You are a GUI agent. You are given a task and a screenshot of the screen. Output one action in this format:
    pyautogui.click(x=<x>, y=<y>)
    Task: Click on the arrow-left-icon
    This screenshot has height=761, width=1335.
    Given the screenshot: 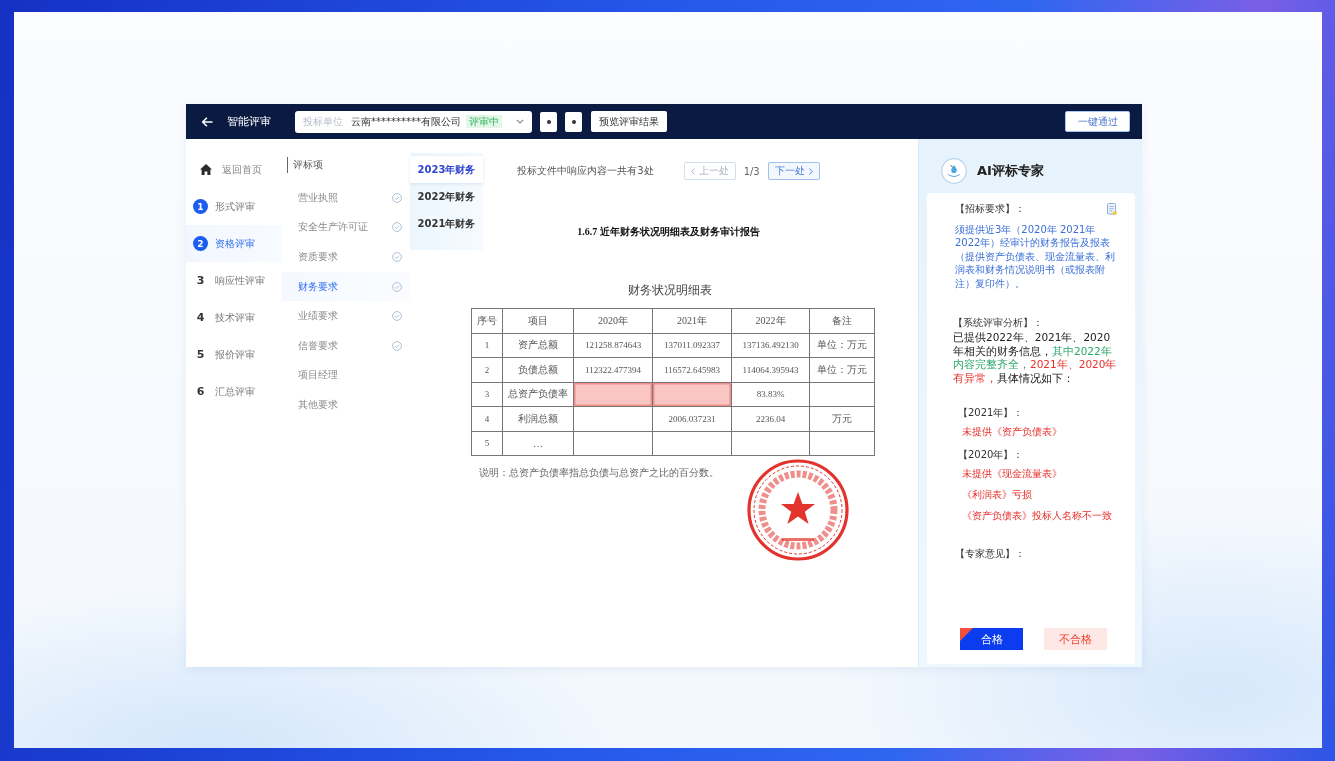 What is the action you would take?
    pyautogui.click(x=207, y=121)
    